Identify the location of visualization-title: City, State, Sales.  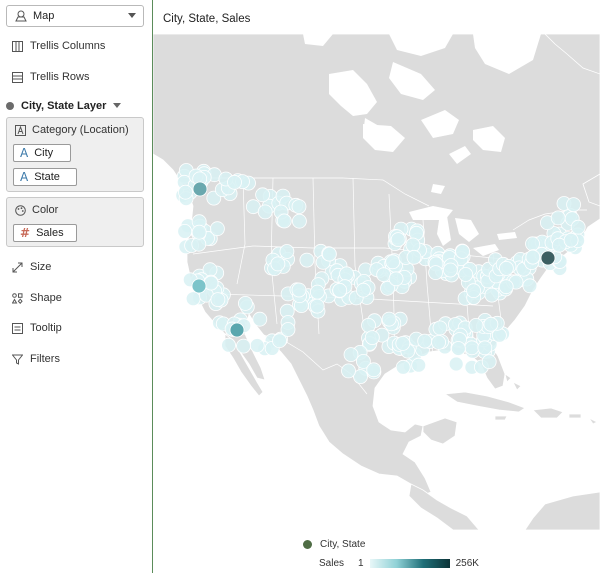
(206, 19).